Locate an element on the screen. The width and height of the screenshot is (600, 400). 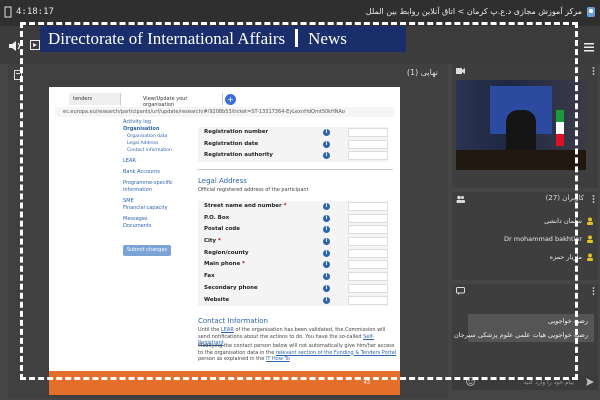
form-row: Street name and number * i is located at coordinates (293, 207).